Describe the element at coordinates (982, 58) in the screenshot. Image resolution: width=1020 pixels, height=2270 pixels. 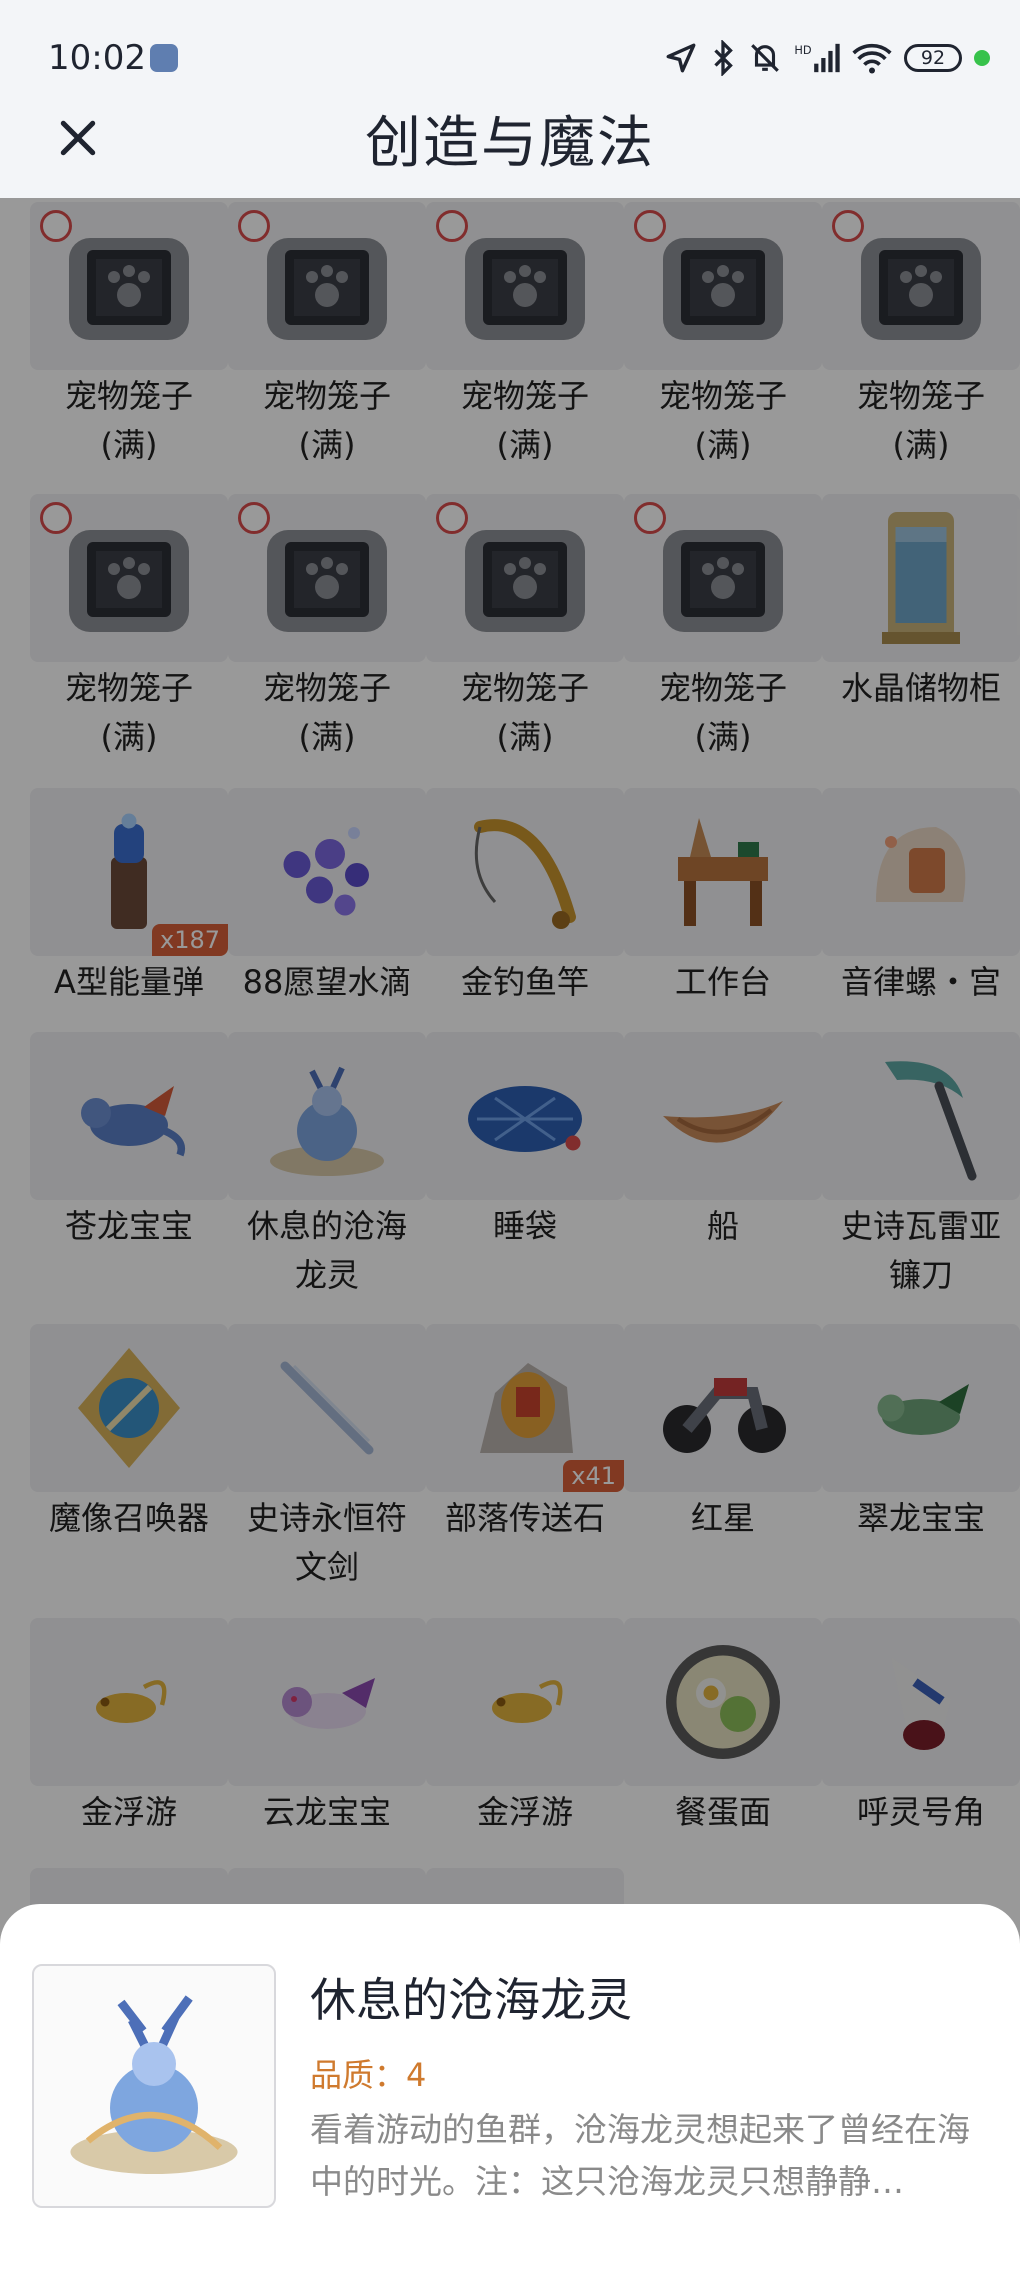
I see `privacy-dot` at that location.